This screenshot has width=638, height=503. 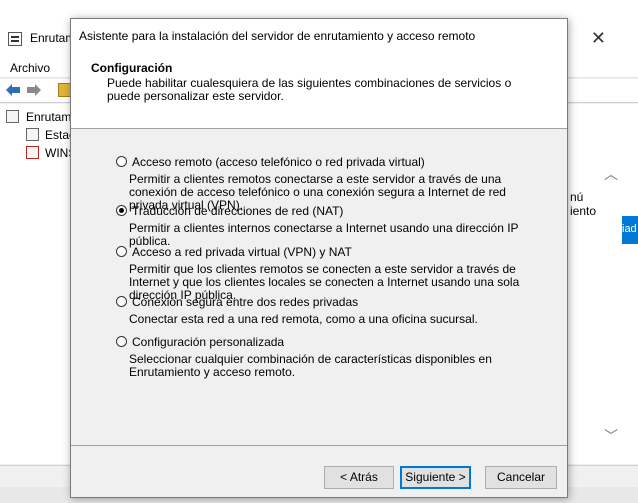 What do you see at coordinates (245, 302) in the screenshot?
I see `option-label: Conexión segura entre dos redes privadas` at bounding box center [245, 302].